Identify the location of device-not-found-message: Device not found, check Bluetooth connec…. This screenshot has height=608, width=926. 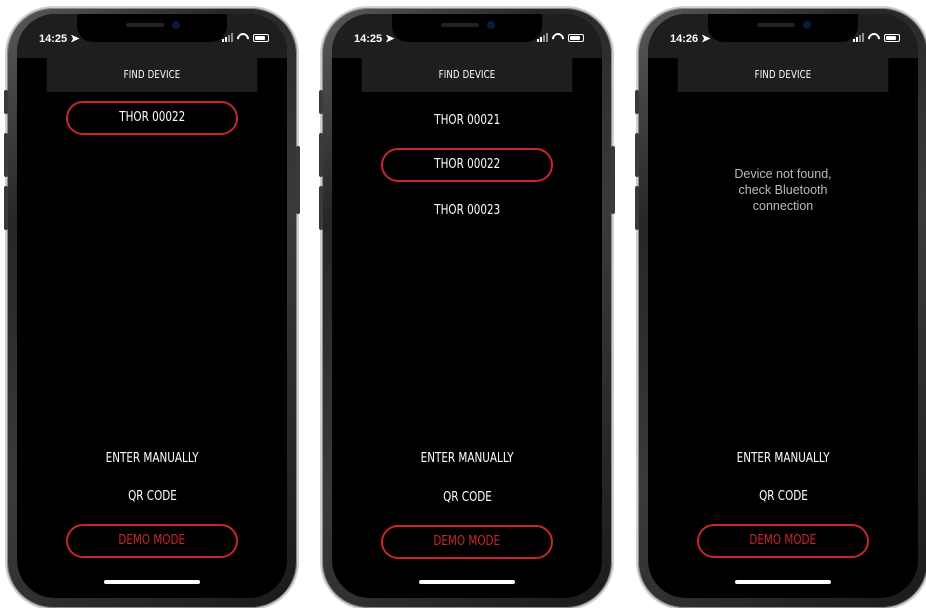
(783, 190).